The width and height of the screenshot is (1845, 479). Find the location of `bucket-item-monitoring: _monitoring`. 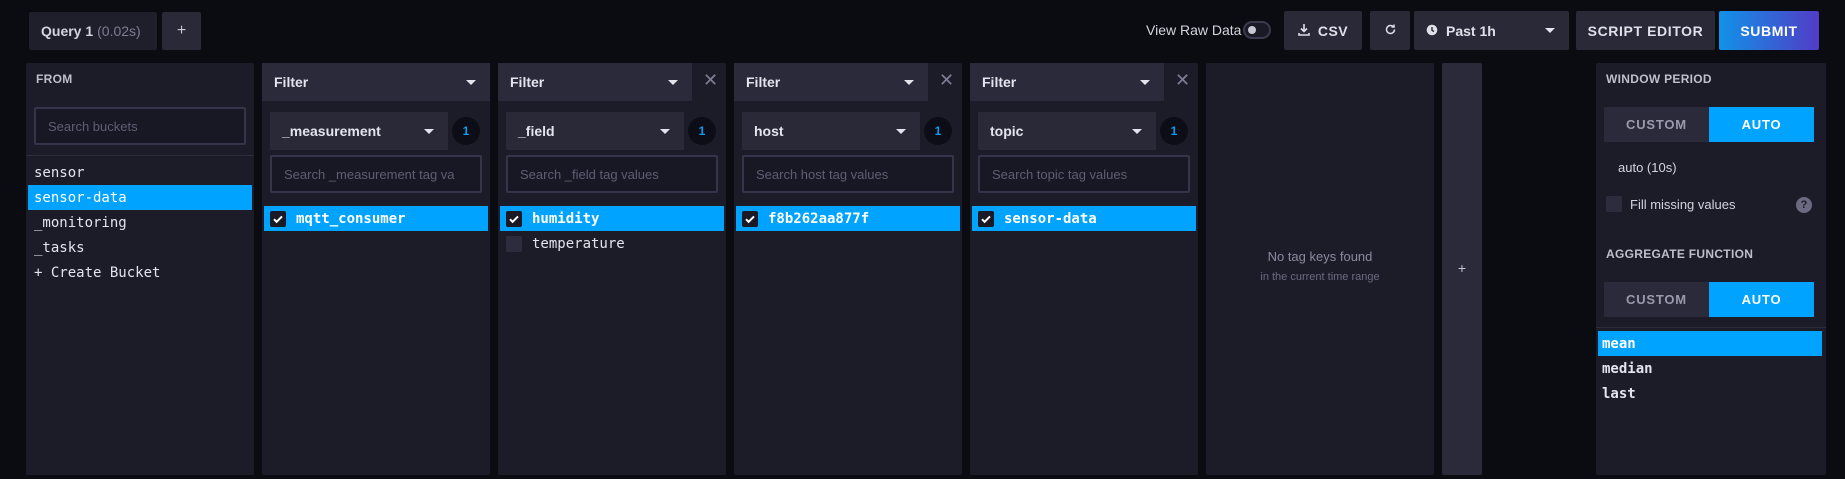

bucket-item-monitoring: _monitoring is located at coordinates (140, 222).